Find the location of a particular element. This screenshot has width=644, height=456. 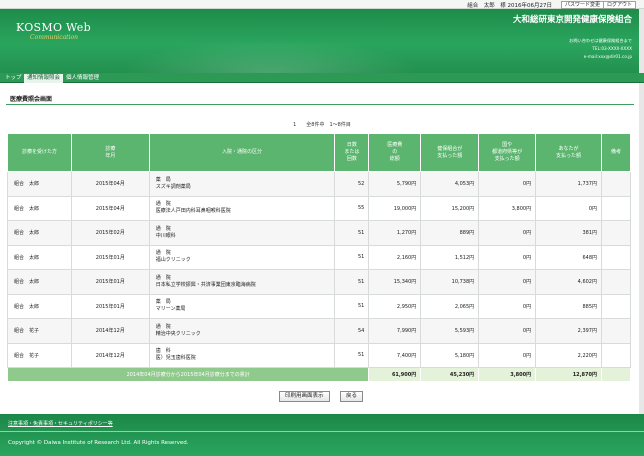

header-decoration is located at coordinates (270, 56).